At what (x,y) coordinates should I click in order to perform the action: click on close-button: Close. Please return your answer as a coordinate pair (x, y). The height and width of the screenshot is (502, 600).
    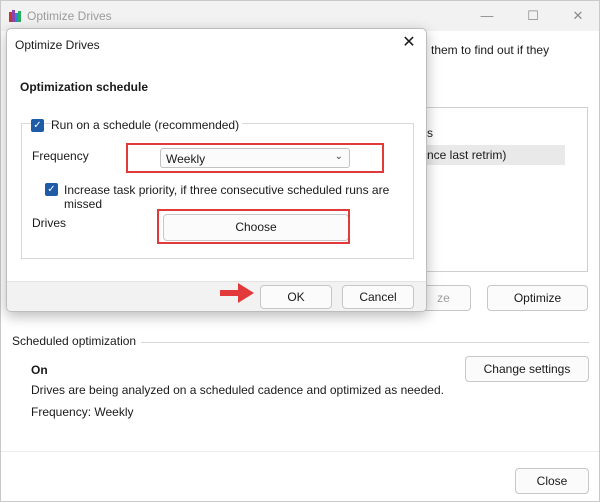
    Looking at the image, I should click on (552, 481).